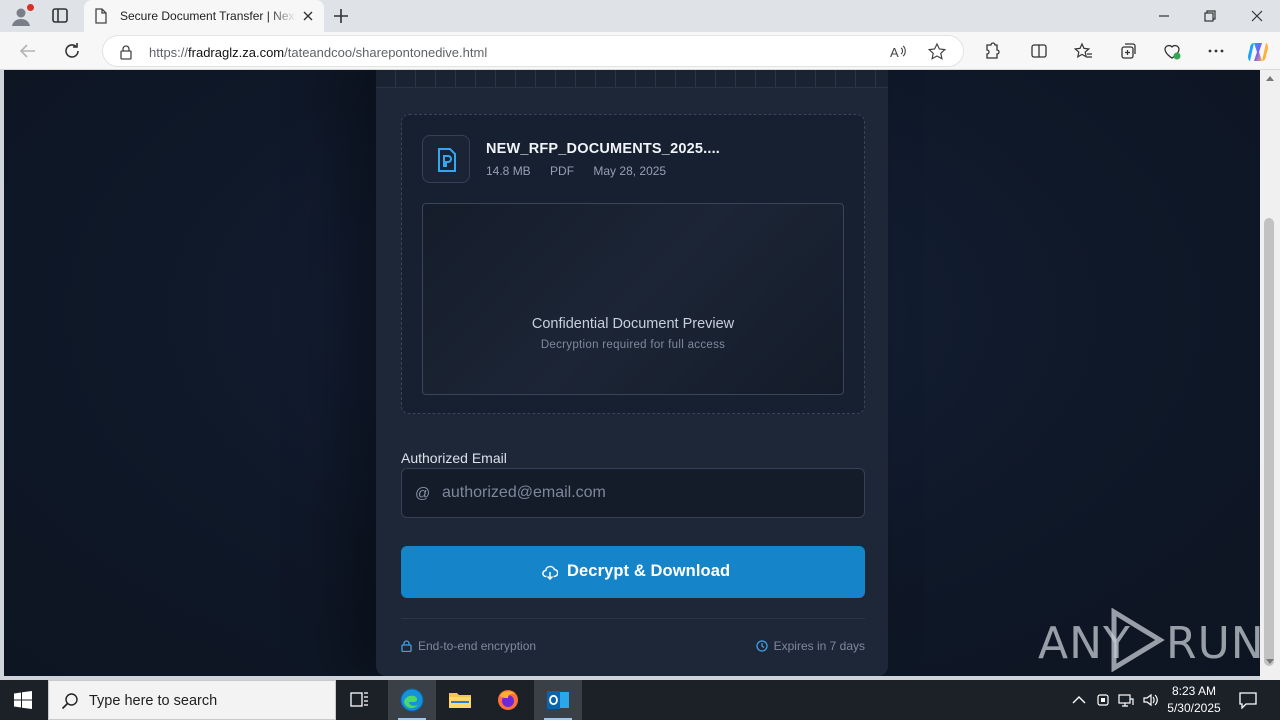 The image size is (1280, 720). Describe the element at coordinates (649, 571) in the screenshot. I see `decrypt-download-label: Decrypt & Download` at that location.